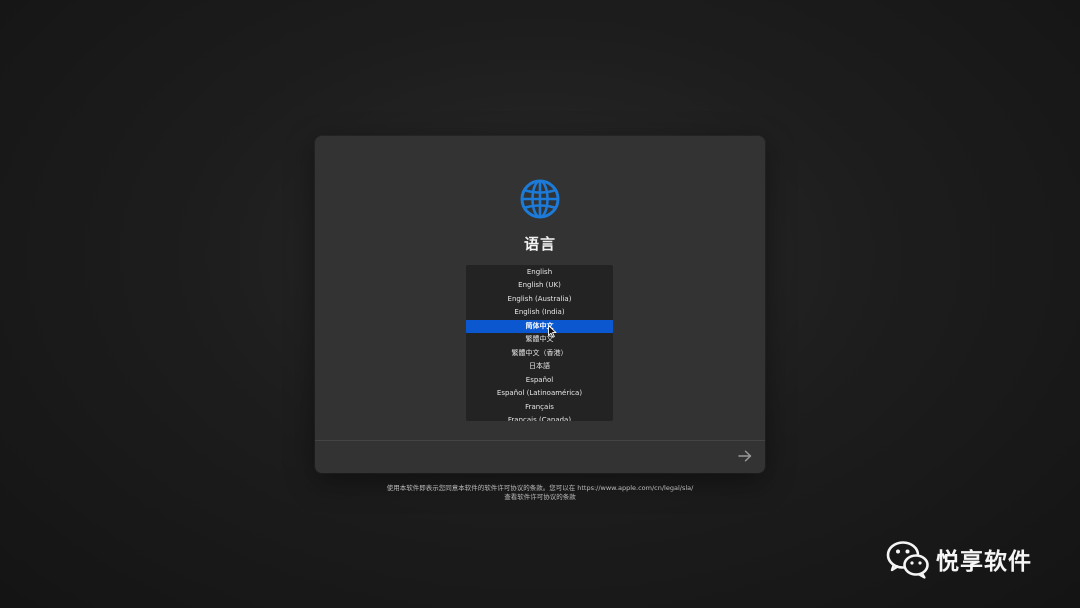 The width and height of the screenshot is (1080, 608). What do you see at coordinates (539, 326) in the screenshot?
I see `language-option-selected: 简体中文` at bounding box center [539, 326].